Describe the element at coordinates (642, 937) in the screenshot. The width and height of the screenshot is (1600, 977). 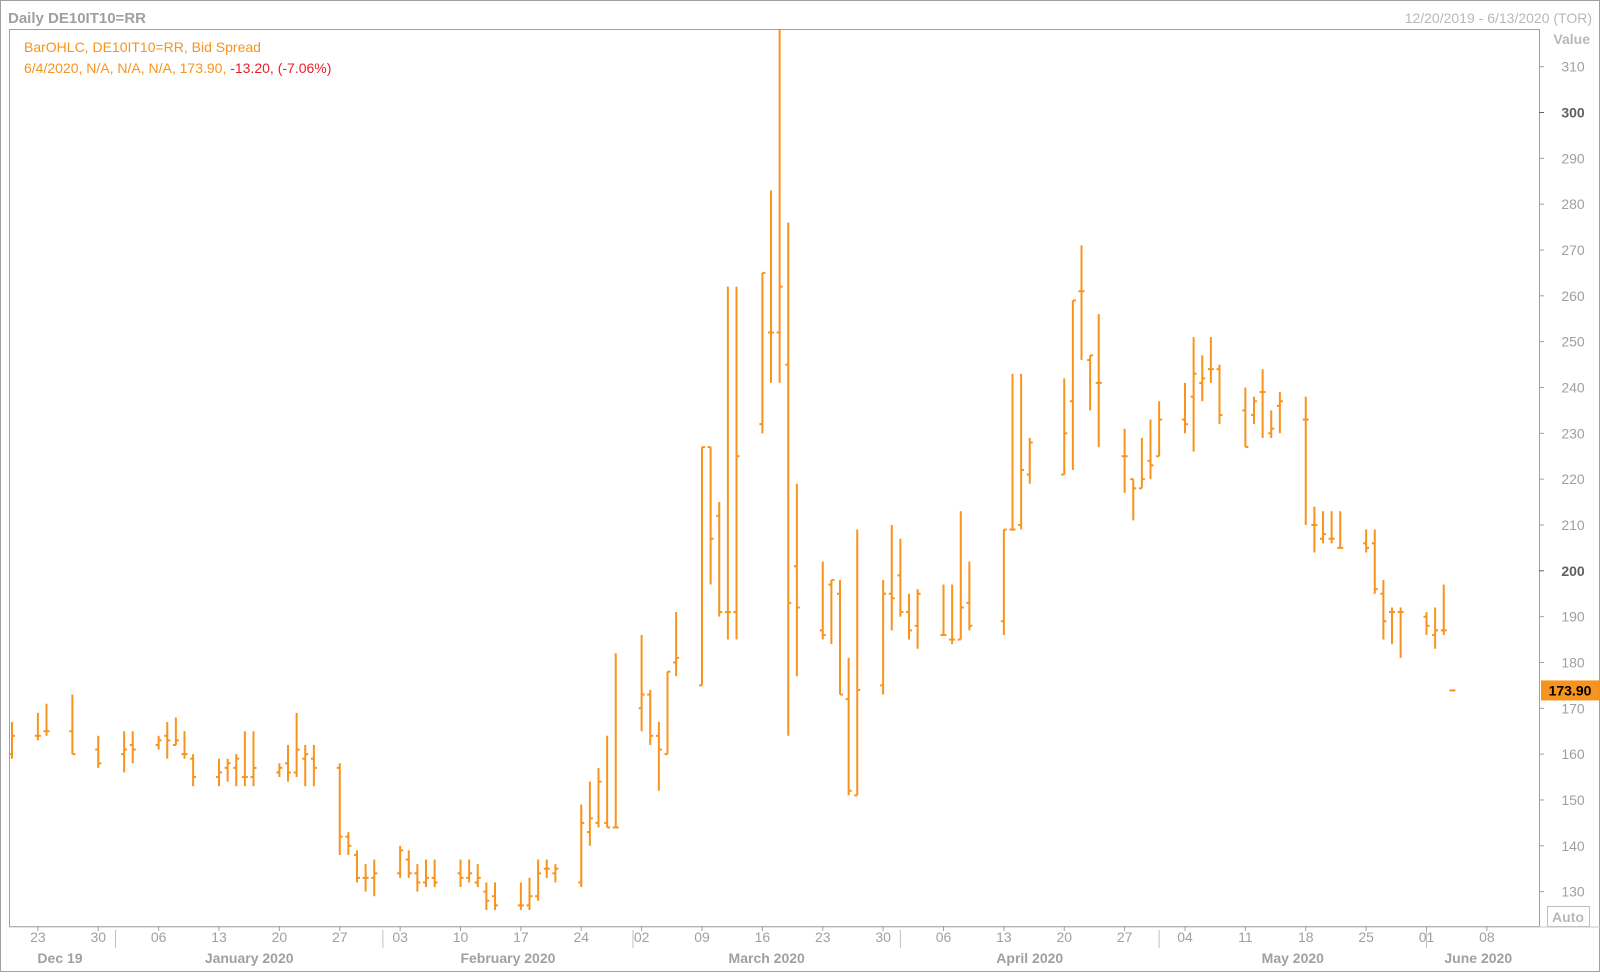
I see `x-tick-label: 02` at that location.